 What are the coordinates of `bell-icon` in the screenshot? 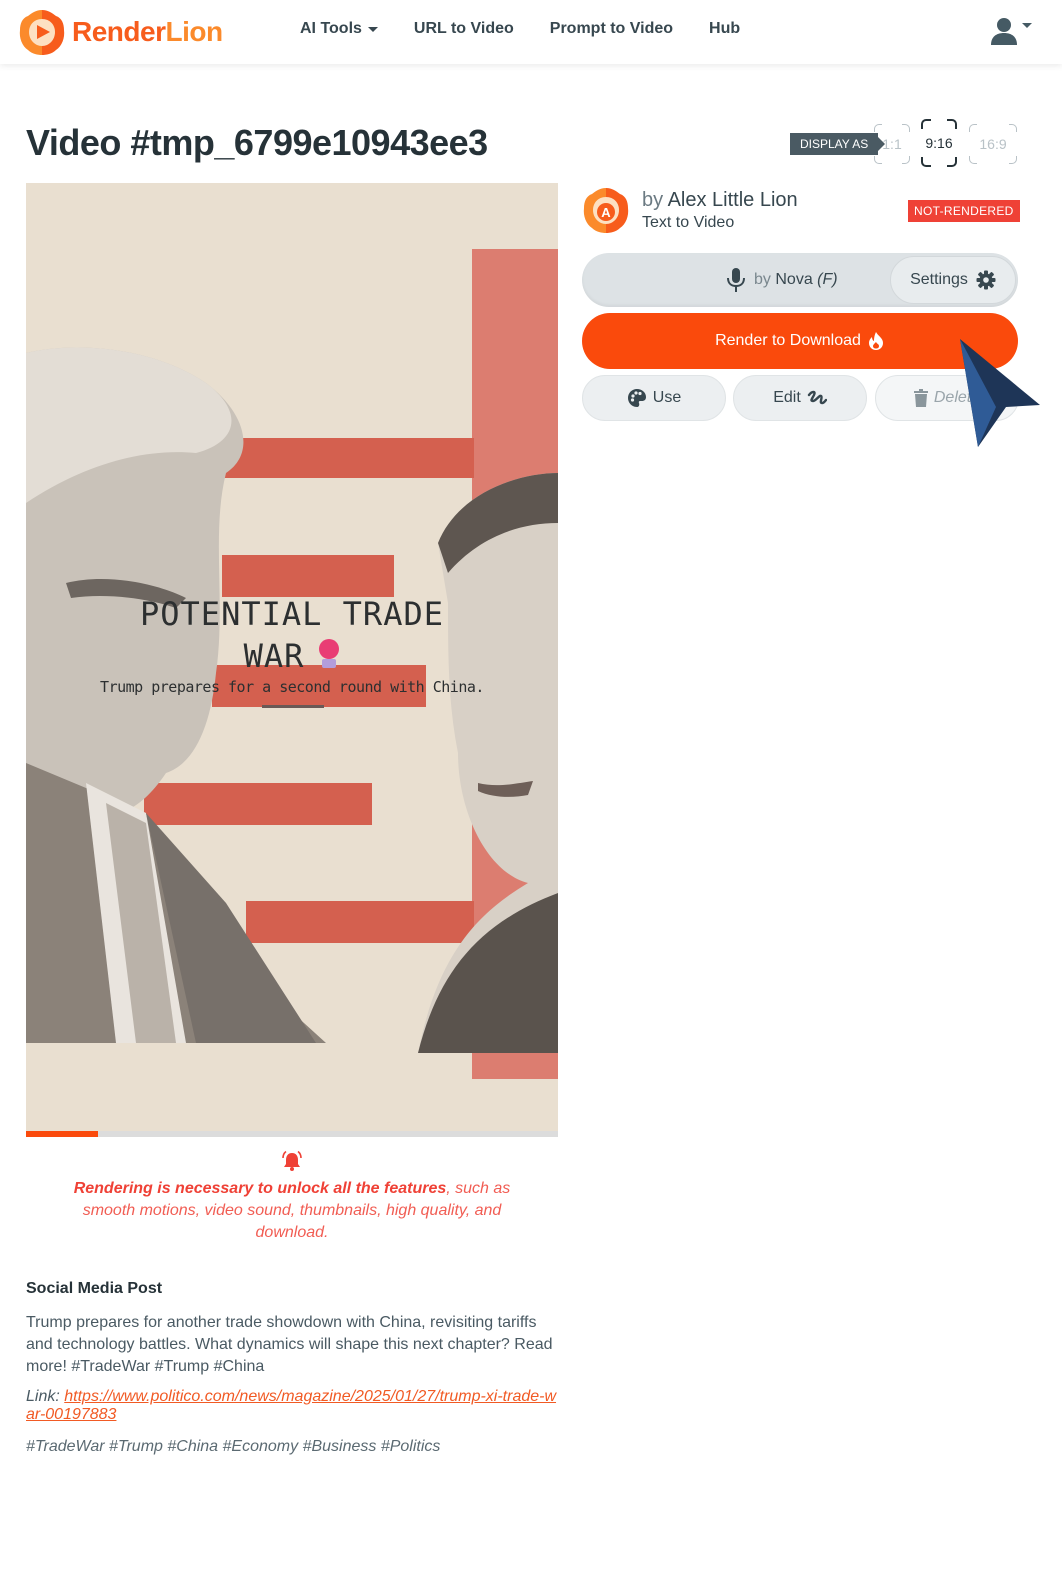 It's located at (292, 1160).